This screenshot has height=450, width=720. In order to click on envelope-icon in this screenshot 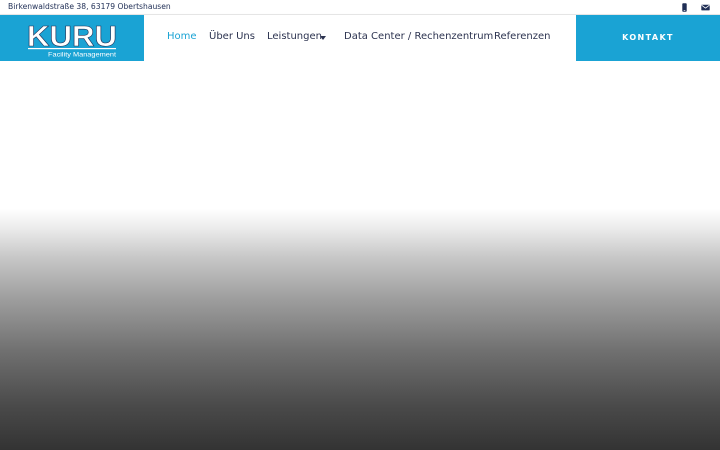, I will do `click(705, 7)`.